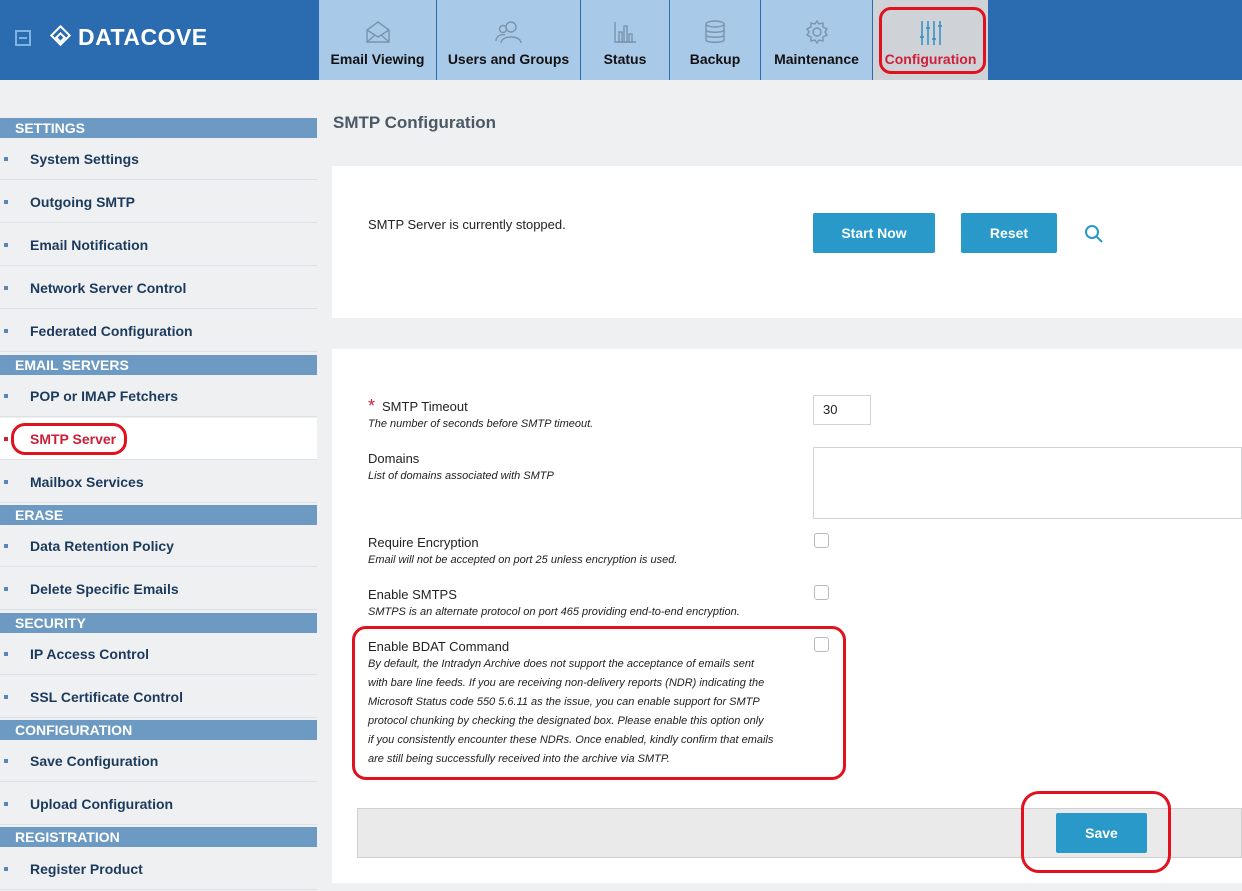  I want to click on tab-backup: Backup, so click(715, 40).